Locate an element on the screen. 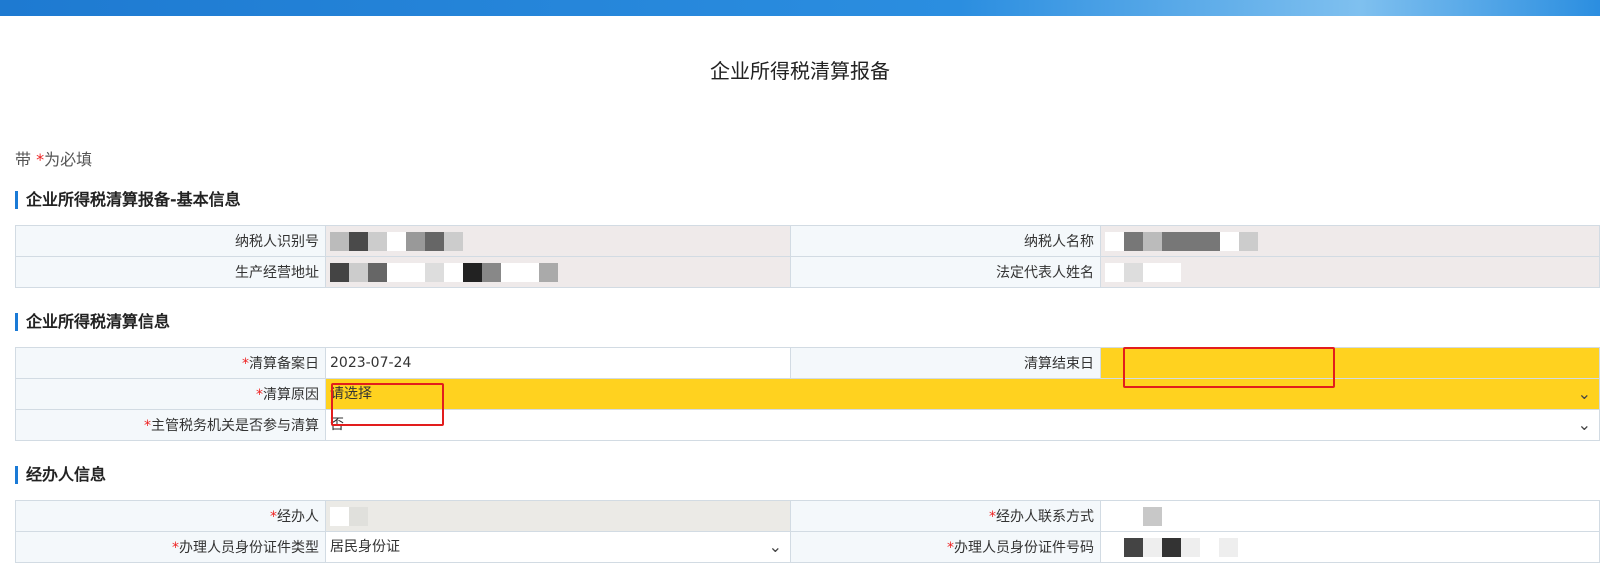  reason-select-box: 请选择 ⌄ is located at coordinates (963, 394).